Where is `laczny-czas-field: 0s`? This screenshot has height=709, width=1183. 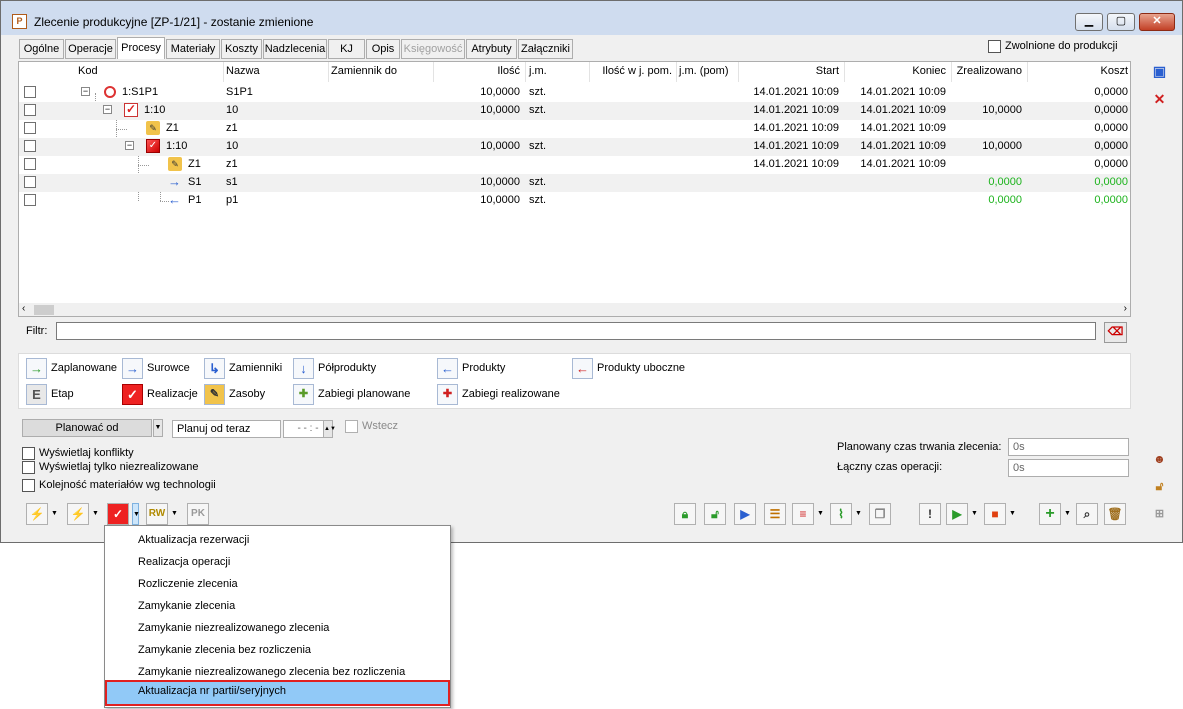
laczny-czas-field: 0s is located at coordinates (1068, 468).